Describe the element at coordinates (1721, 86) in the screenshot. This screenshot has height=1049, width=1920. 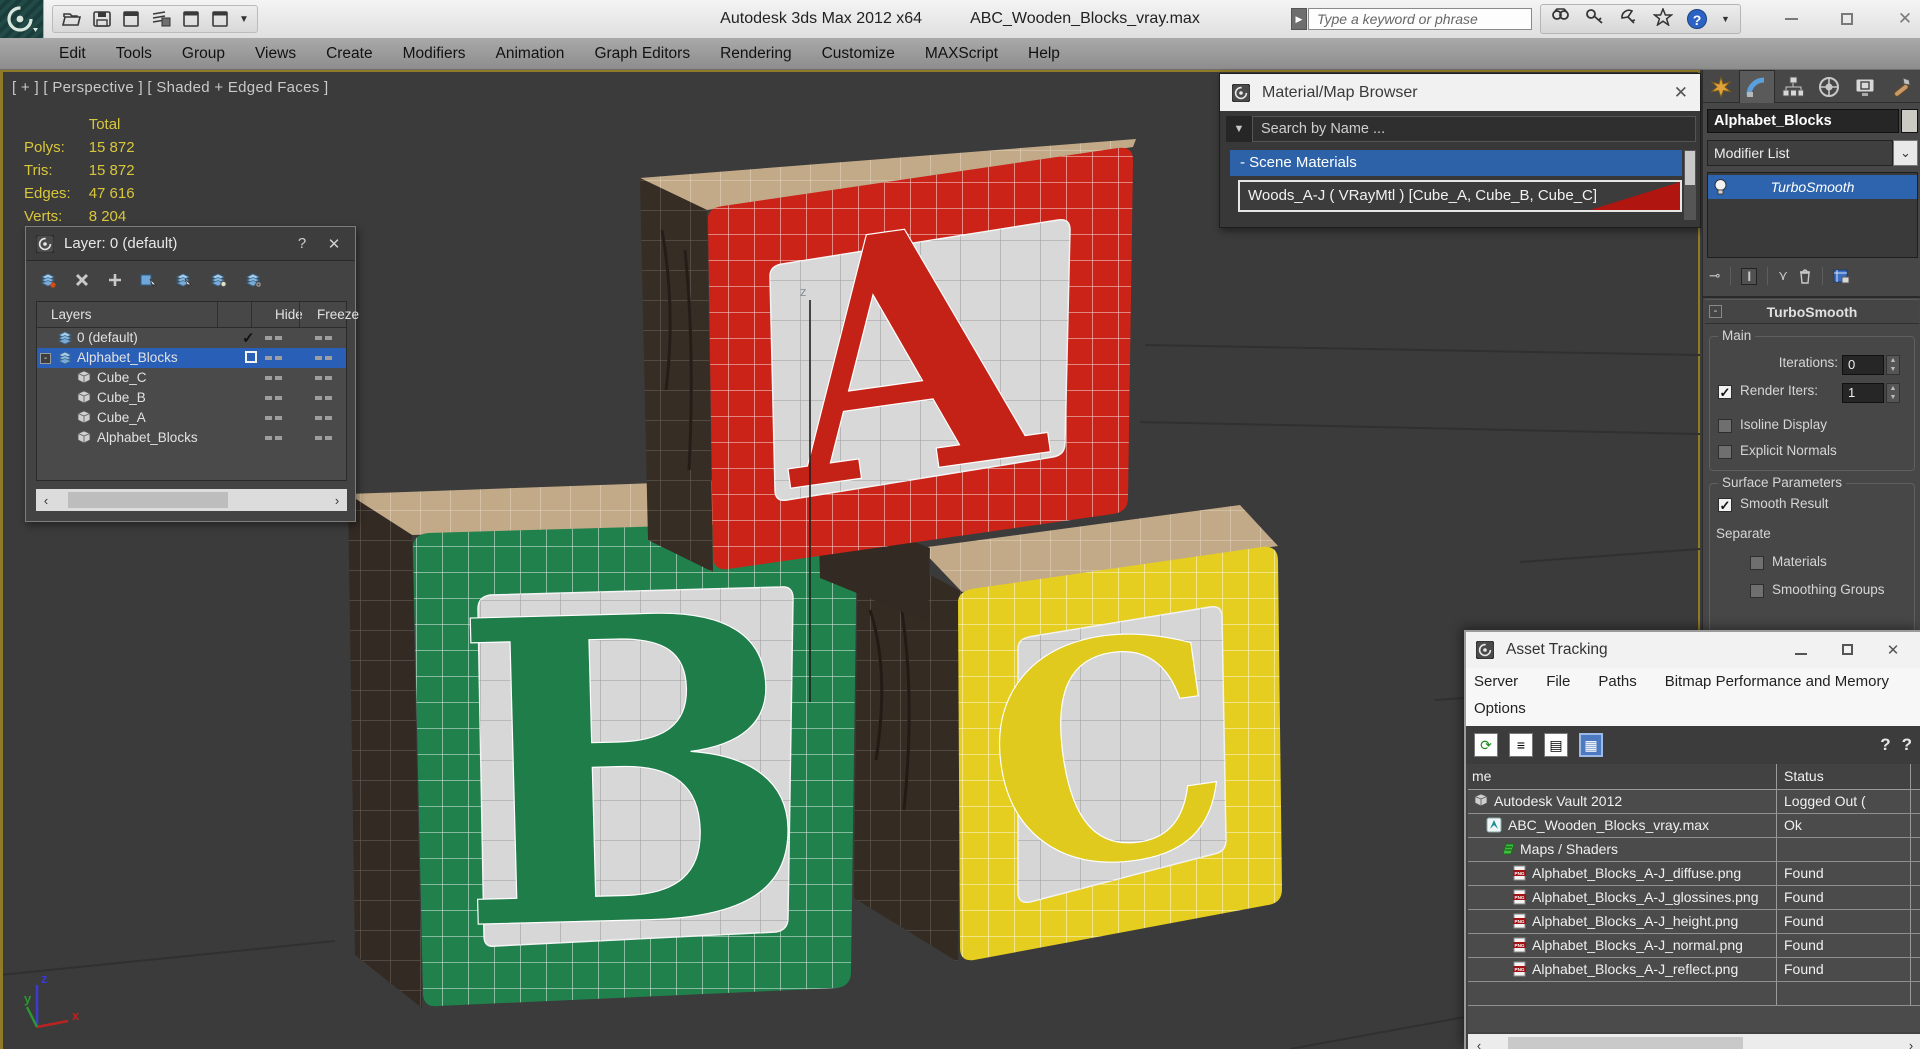
I see `tab-create` at that location.